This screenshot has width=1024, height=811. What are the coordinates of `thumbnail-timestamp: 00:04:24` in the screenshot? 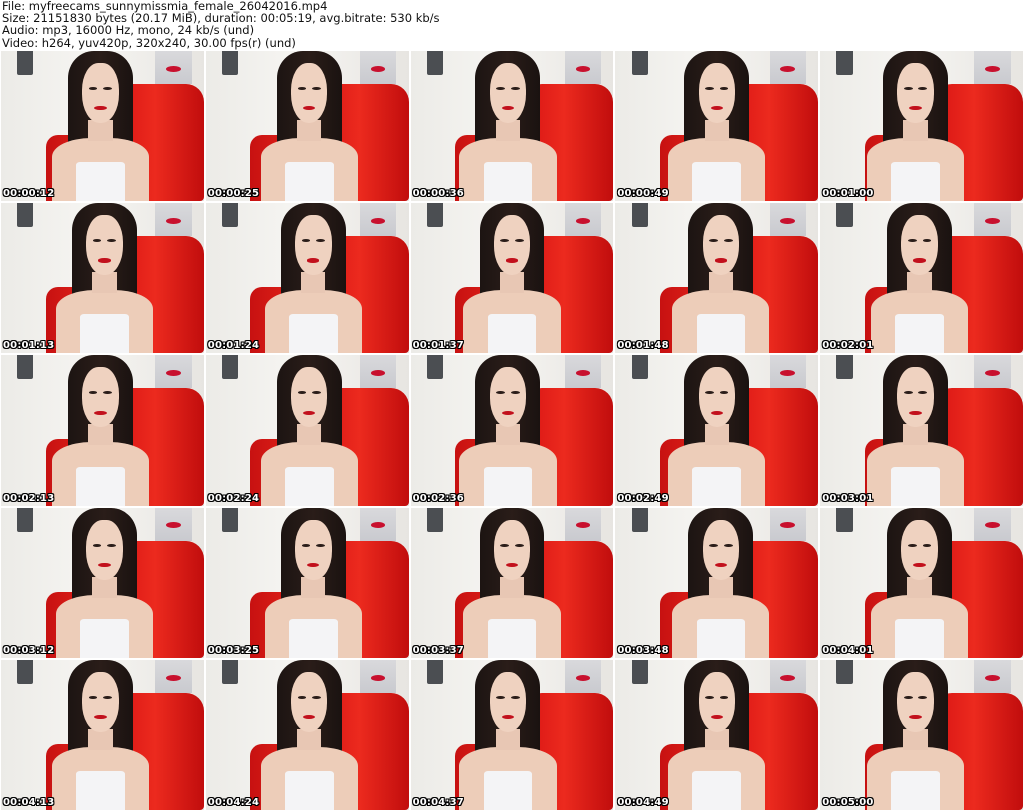 It's located at (233, 802).